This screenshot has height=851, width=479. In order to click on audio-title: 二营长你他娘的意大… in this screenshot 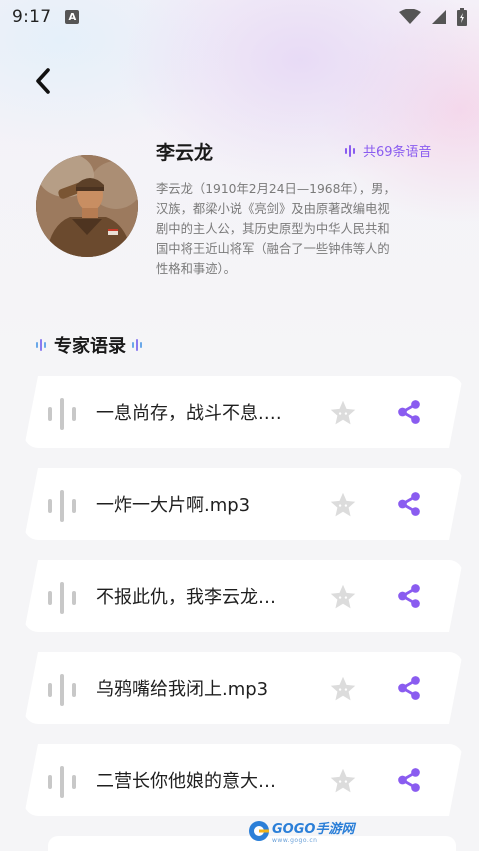, I will do `click(186, 781)`.